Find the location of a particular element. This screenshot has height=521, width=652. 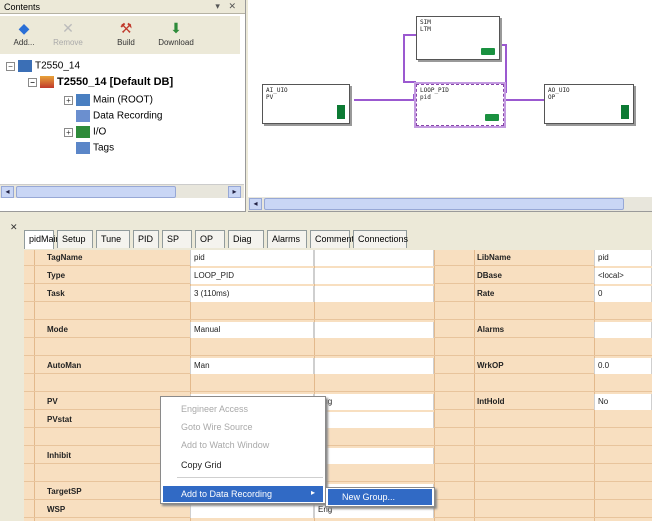

parameter-name: Inhibit is located at coordinates (59, 455).